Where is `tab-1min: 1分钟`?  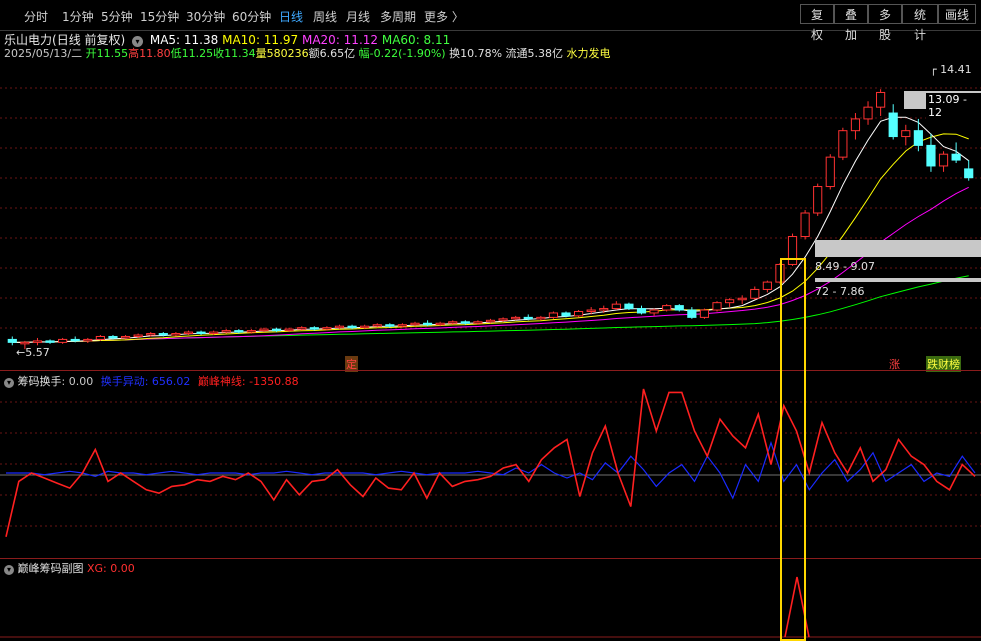 tab-1min: 1分钟 is located at coordinates (78, 16).